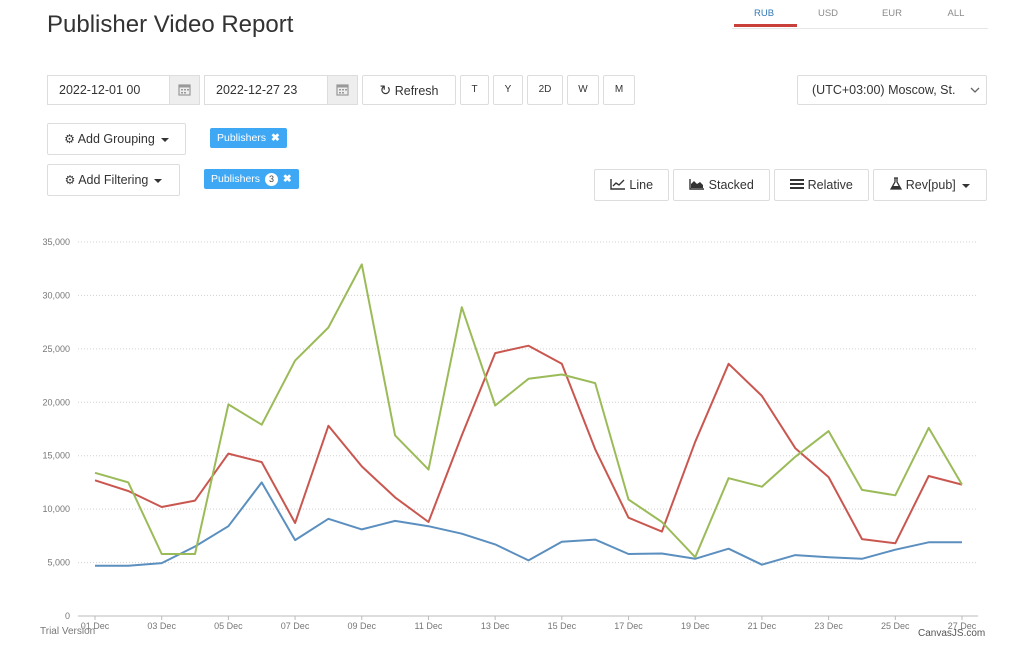 The width and height of the screenshot is (1024, 661). I want to click on y-tick-label: 10,000, so click(56, 509).